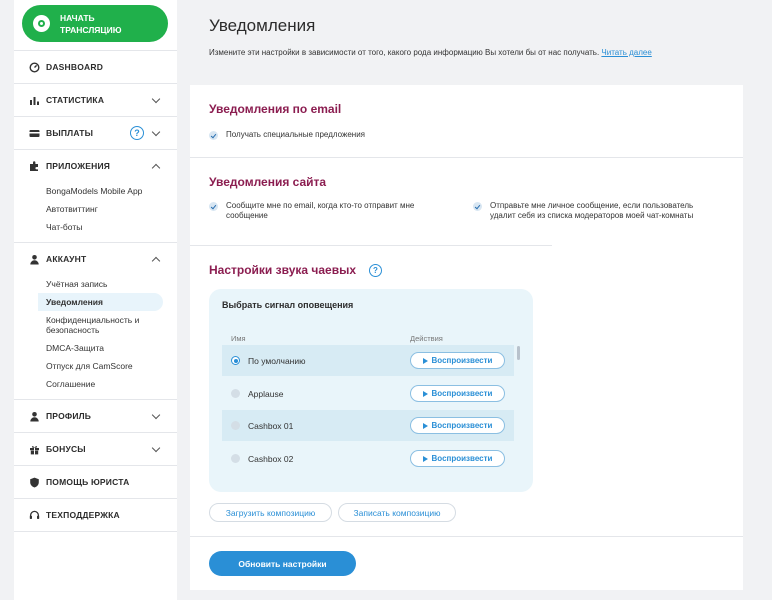 This screenshot has height=600, width=772. What do you see at coordinates (268, 182) in the screenshot?
I see `site-notifications-heading: Уведомления сайта` at bounding box center [268, 182].